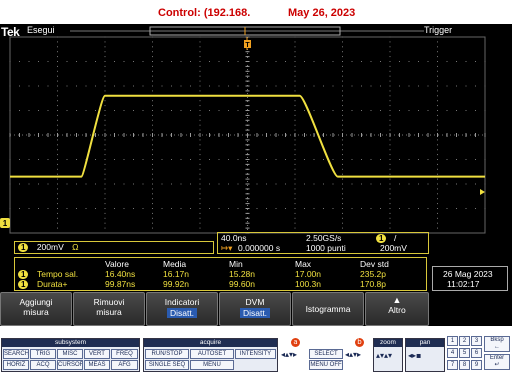 This screenshot has height=376, width=512. What do you see at coordinates (176, 284) in the screenshot?
I see `meas-mean: 99.92n` at bounding box center [176, 284].